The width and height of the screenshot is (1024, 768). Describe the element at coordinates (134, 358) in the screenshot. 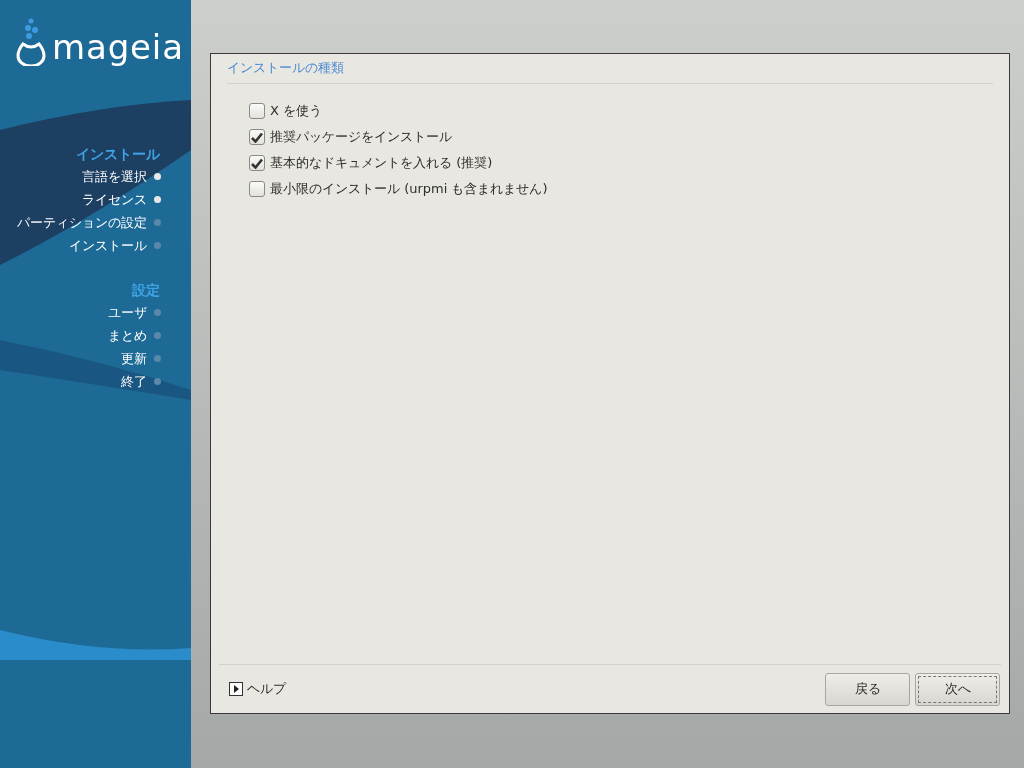

I see `step-label: 更新` at that location.